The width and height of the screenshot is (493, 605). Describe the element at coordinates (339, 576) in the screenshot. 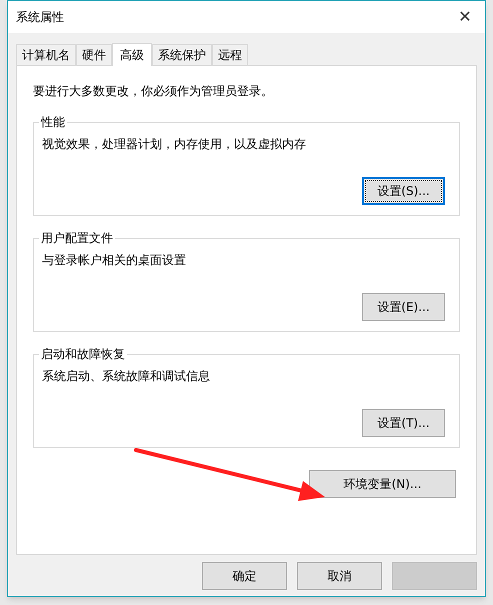

I see `dialog-button: 取消` at that location.